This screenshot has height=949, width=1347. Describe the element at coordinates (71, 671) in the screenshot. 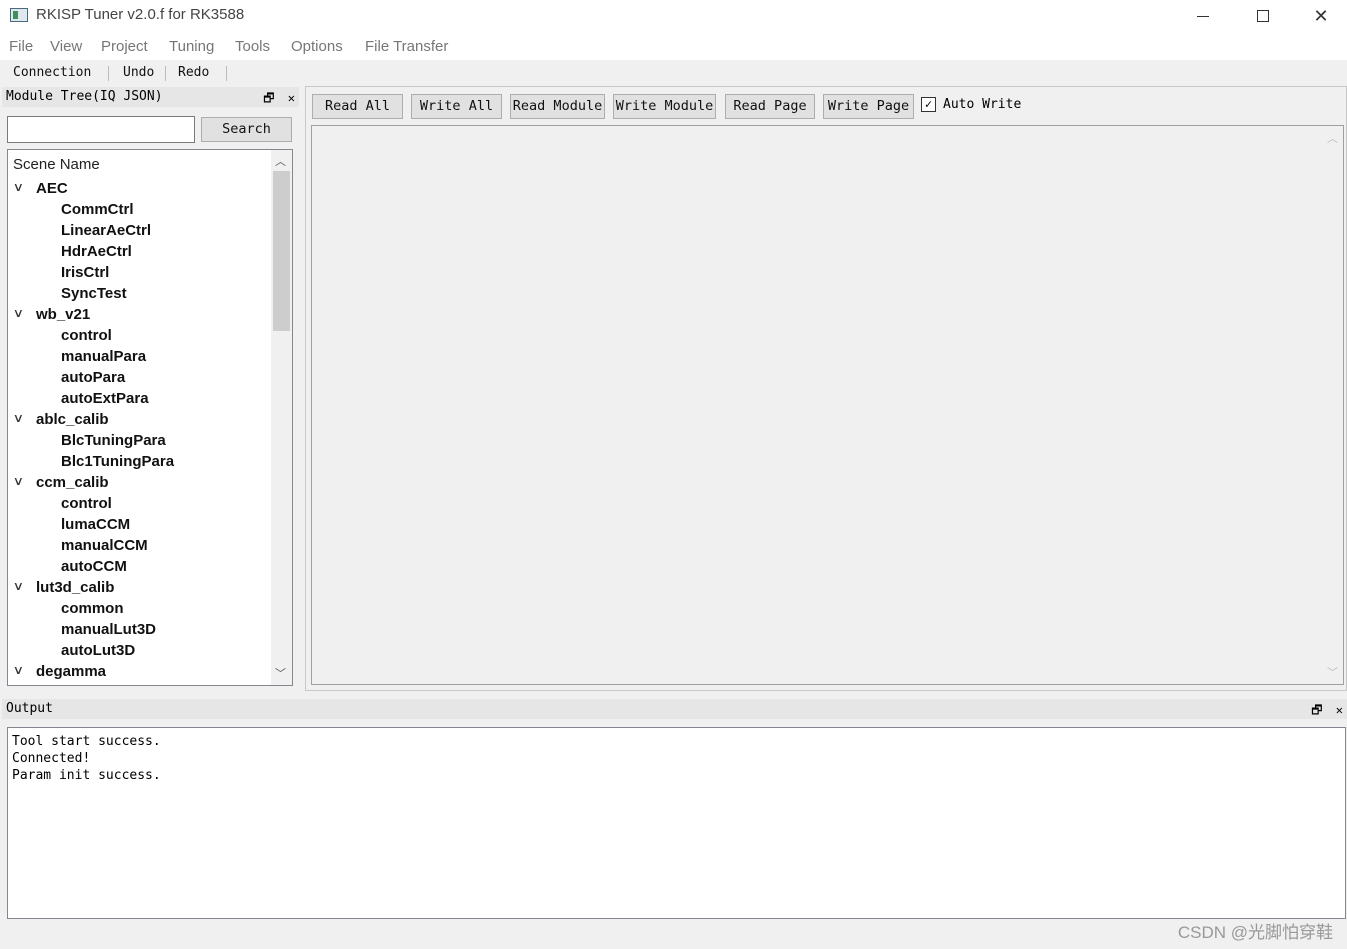

I see `tree-item-label: degamma` at that location.